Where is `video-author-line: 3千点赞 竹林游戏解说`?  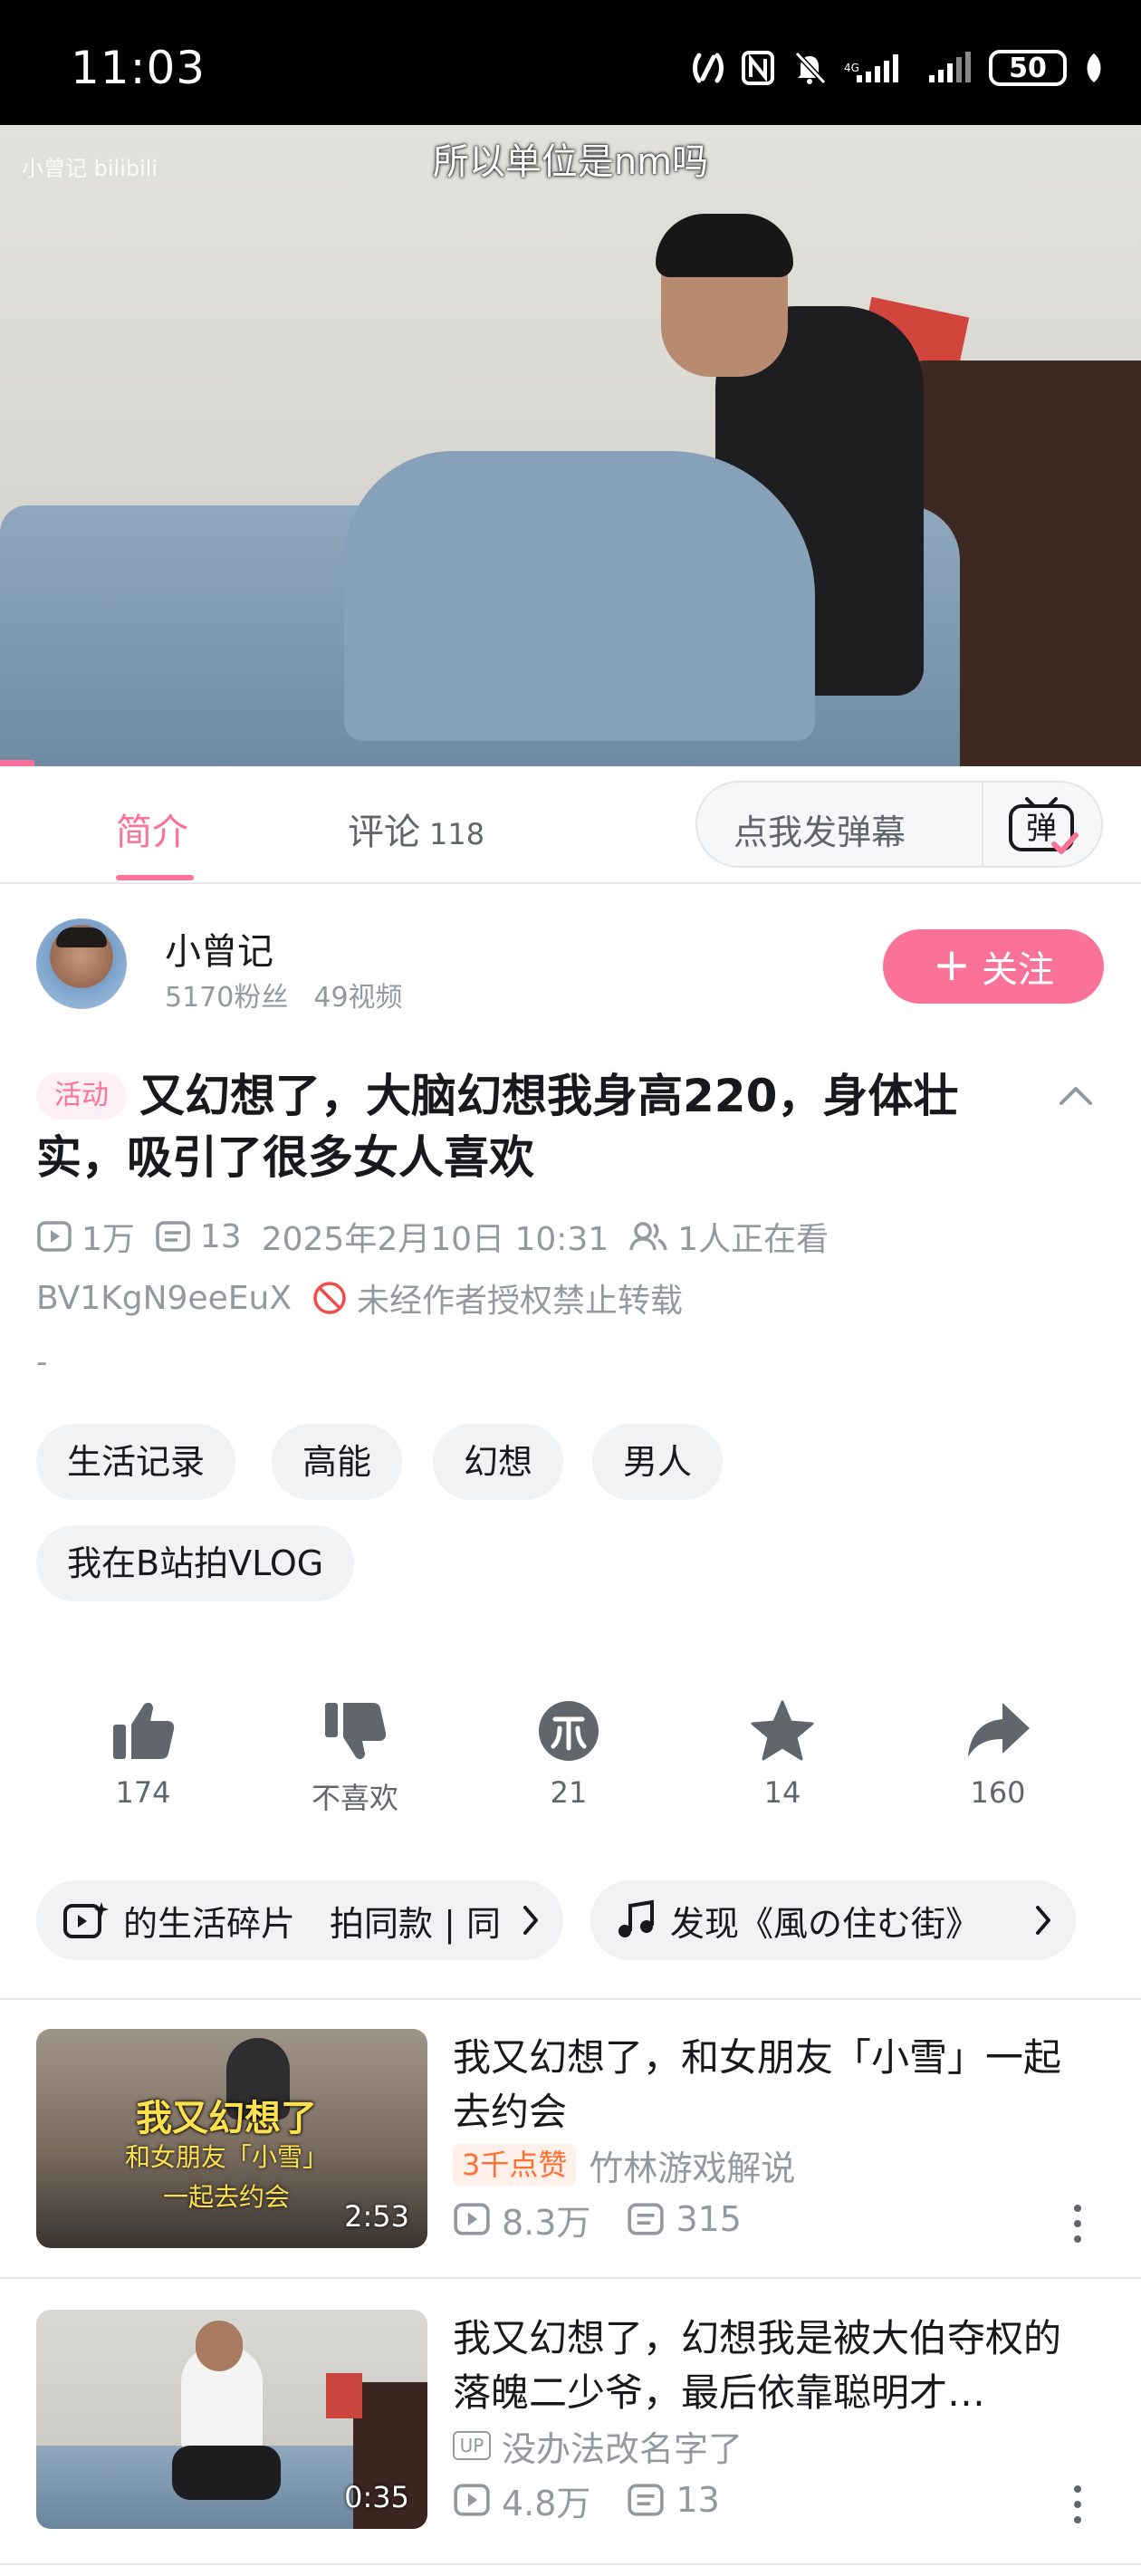 video-author-line: 3千点赞 竹林游戏解说 is located at coordinates (624, 2165).